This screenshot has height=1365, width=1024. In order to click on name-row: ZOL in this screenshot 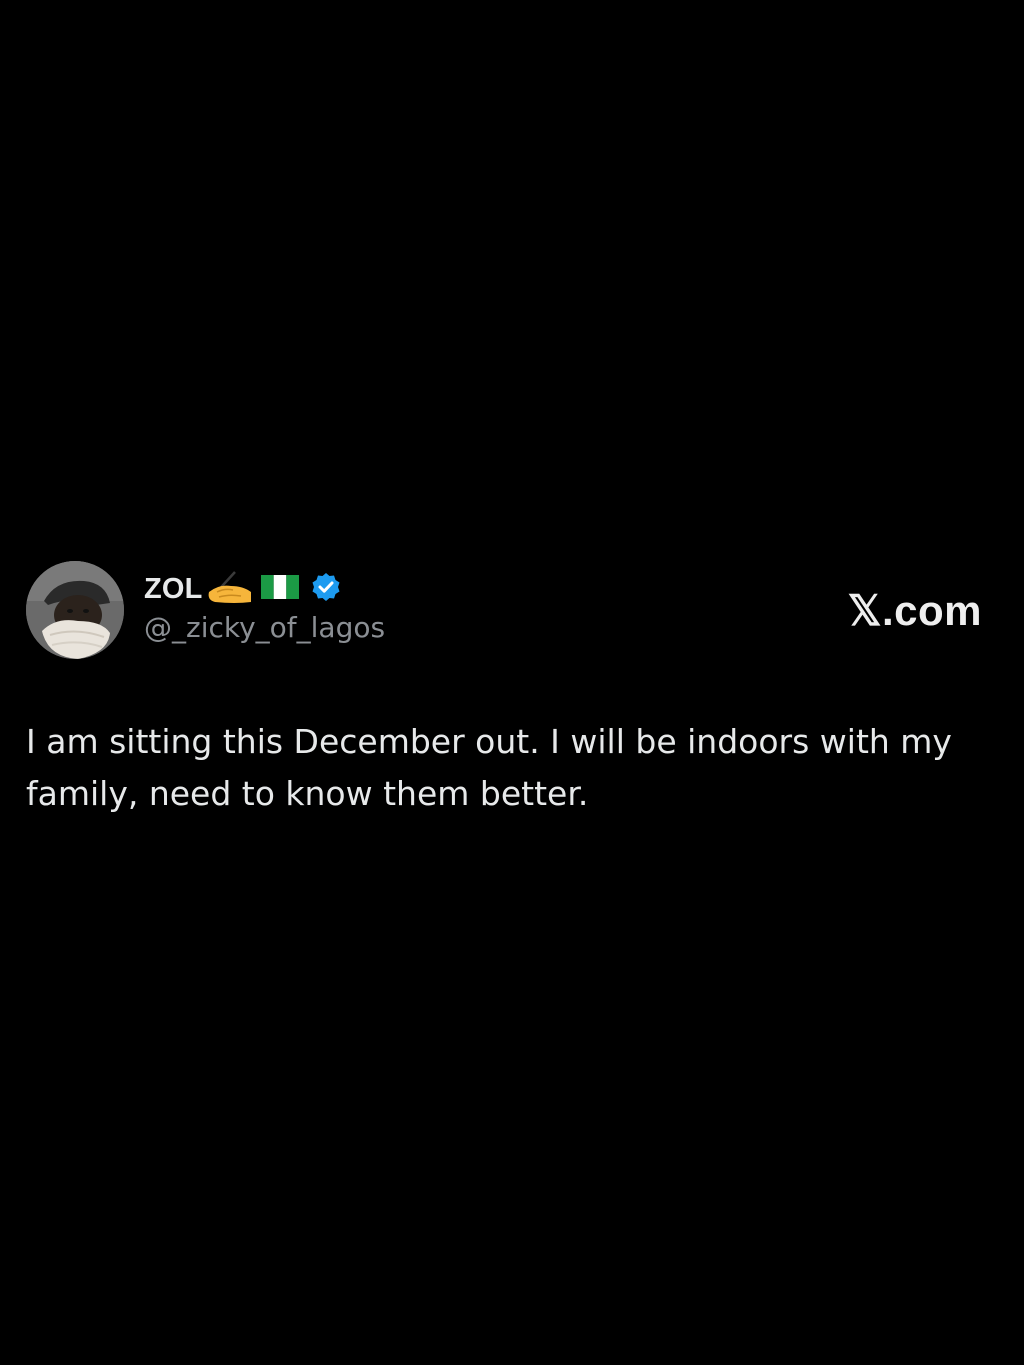, I will do `click(264, 589)`.